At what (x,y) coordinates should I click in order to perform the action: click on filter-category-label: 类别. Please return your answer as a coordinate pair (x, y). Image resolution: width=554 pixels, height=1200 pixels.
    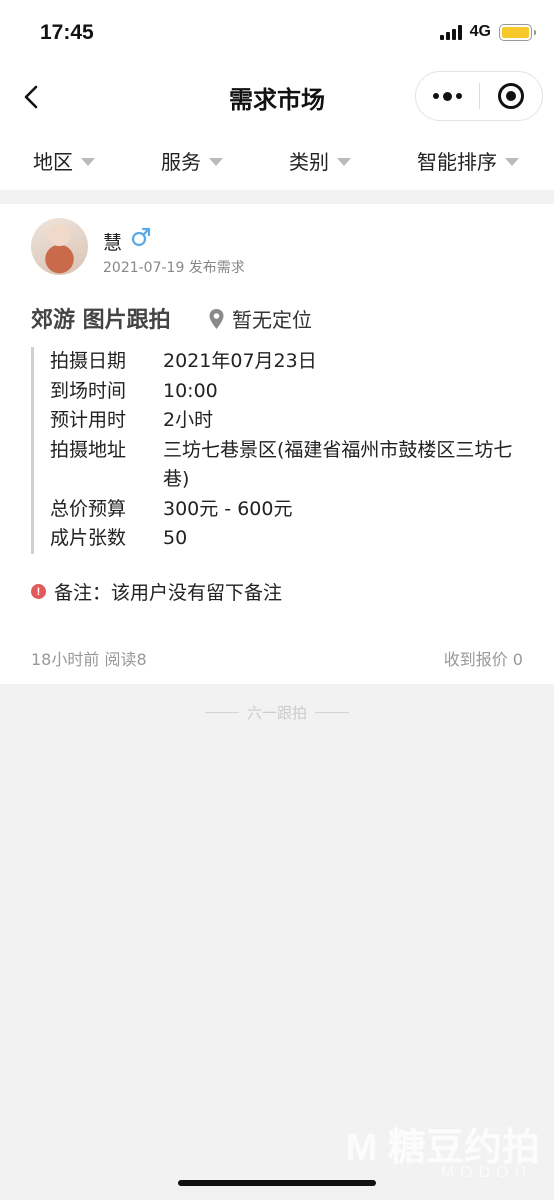
    Looking at the image, I should click on (309, 162).